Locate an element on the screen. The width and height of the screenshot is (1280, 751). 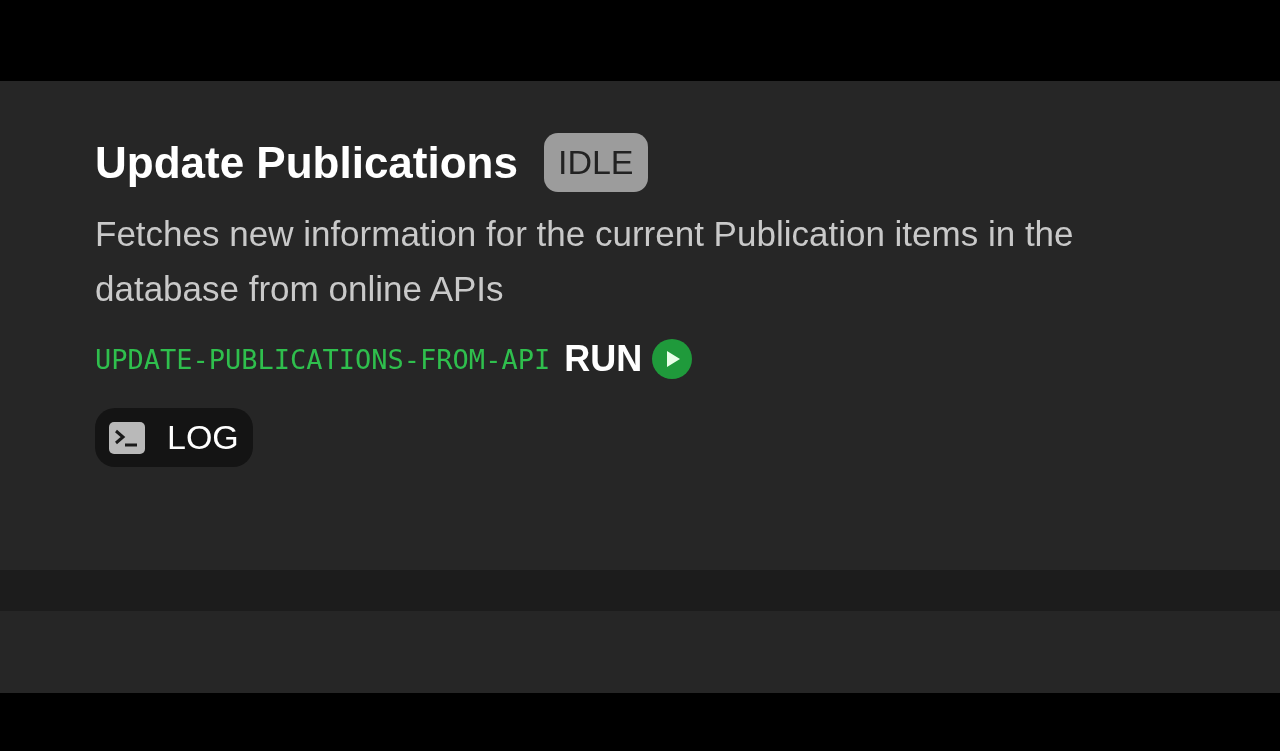
status-badge: IDLE is located at coordinates (595, 162).